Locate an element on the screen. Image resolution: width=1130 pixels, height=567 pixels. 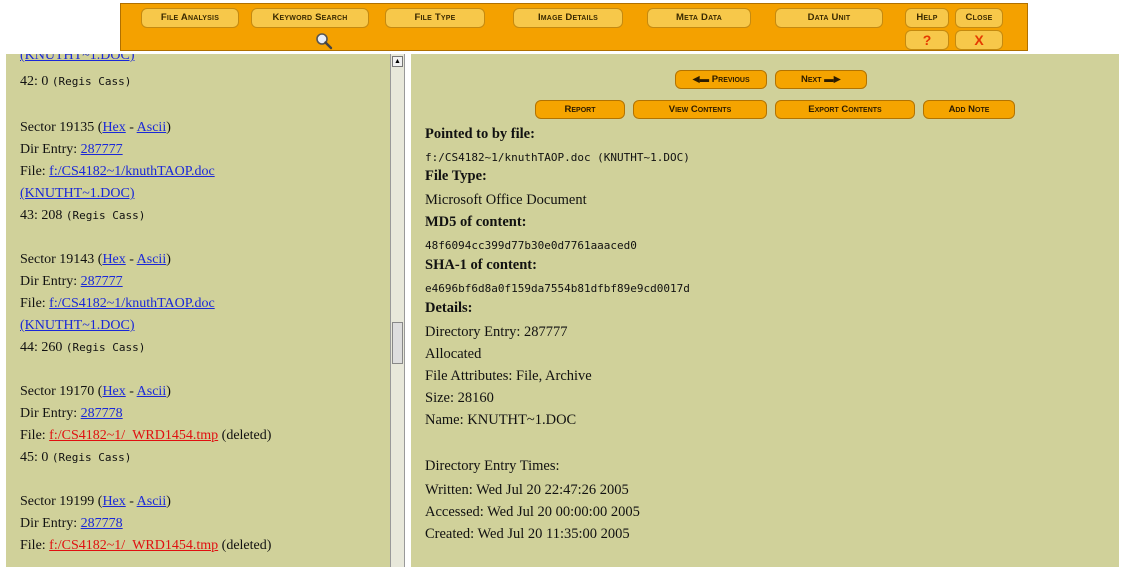
close-button: Close is located at coordinates (979, 18).